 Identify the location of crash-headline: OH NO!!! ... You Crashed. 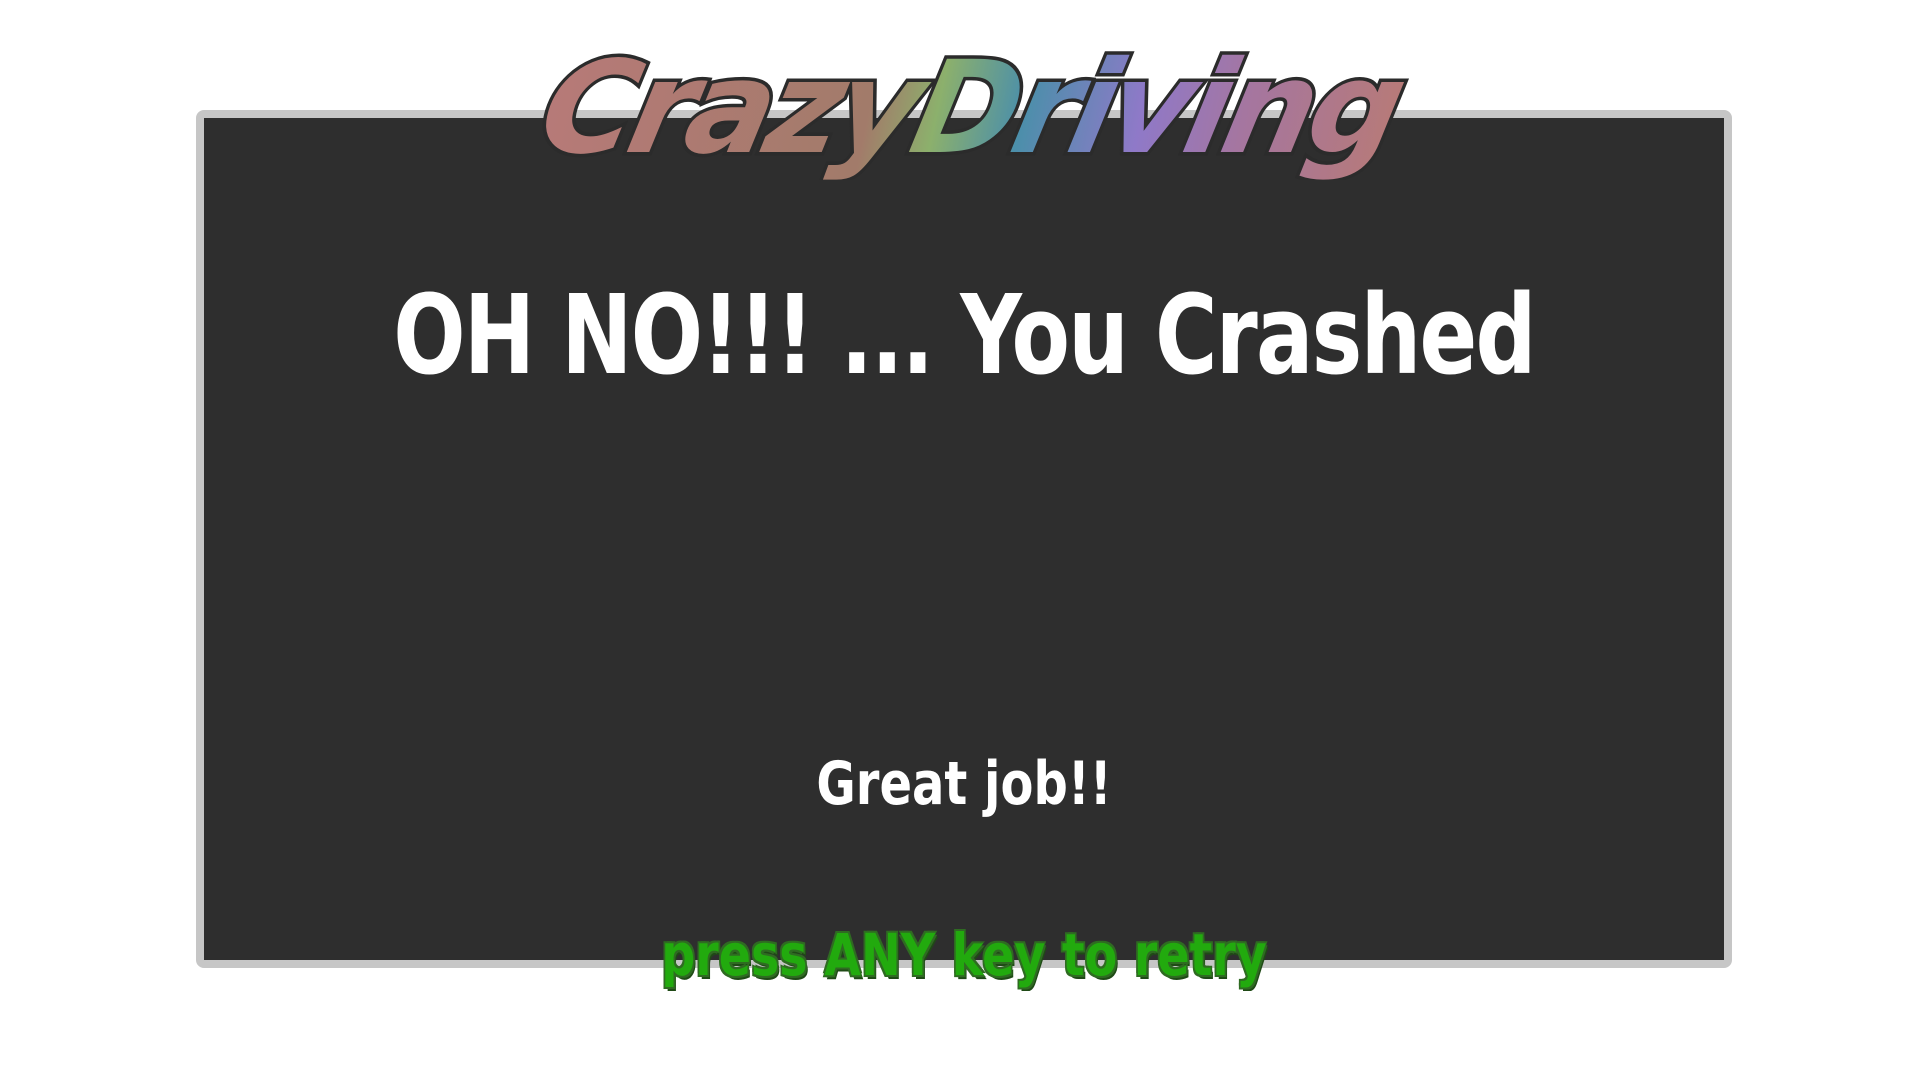
(964, 335).